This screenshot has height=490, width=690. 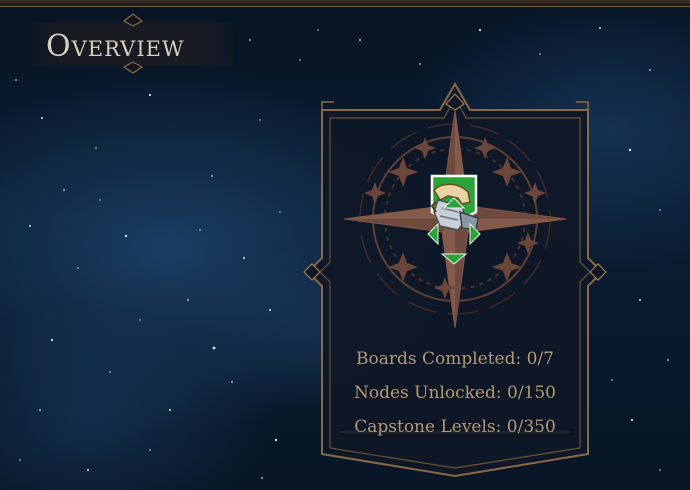 I want to click on overview-title-plate: Overview, so click(x=133, y=43).